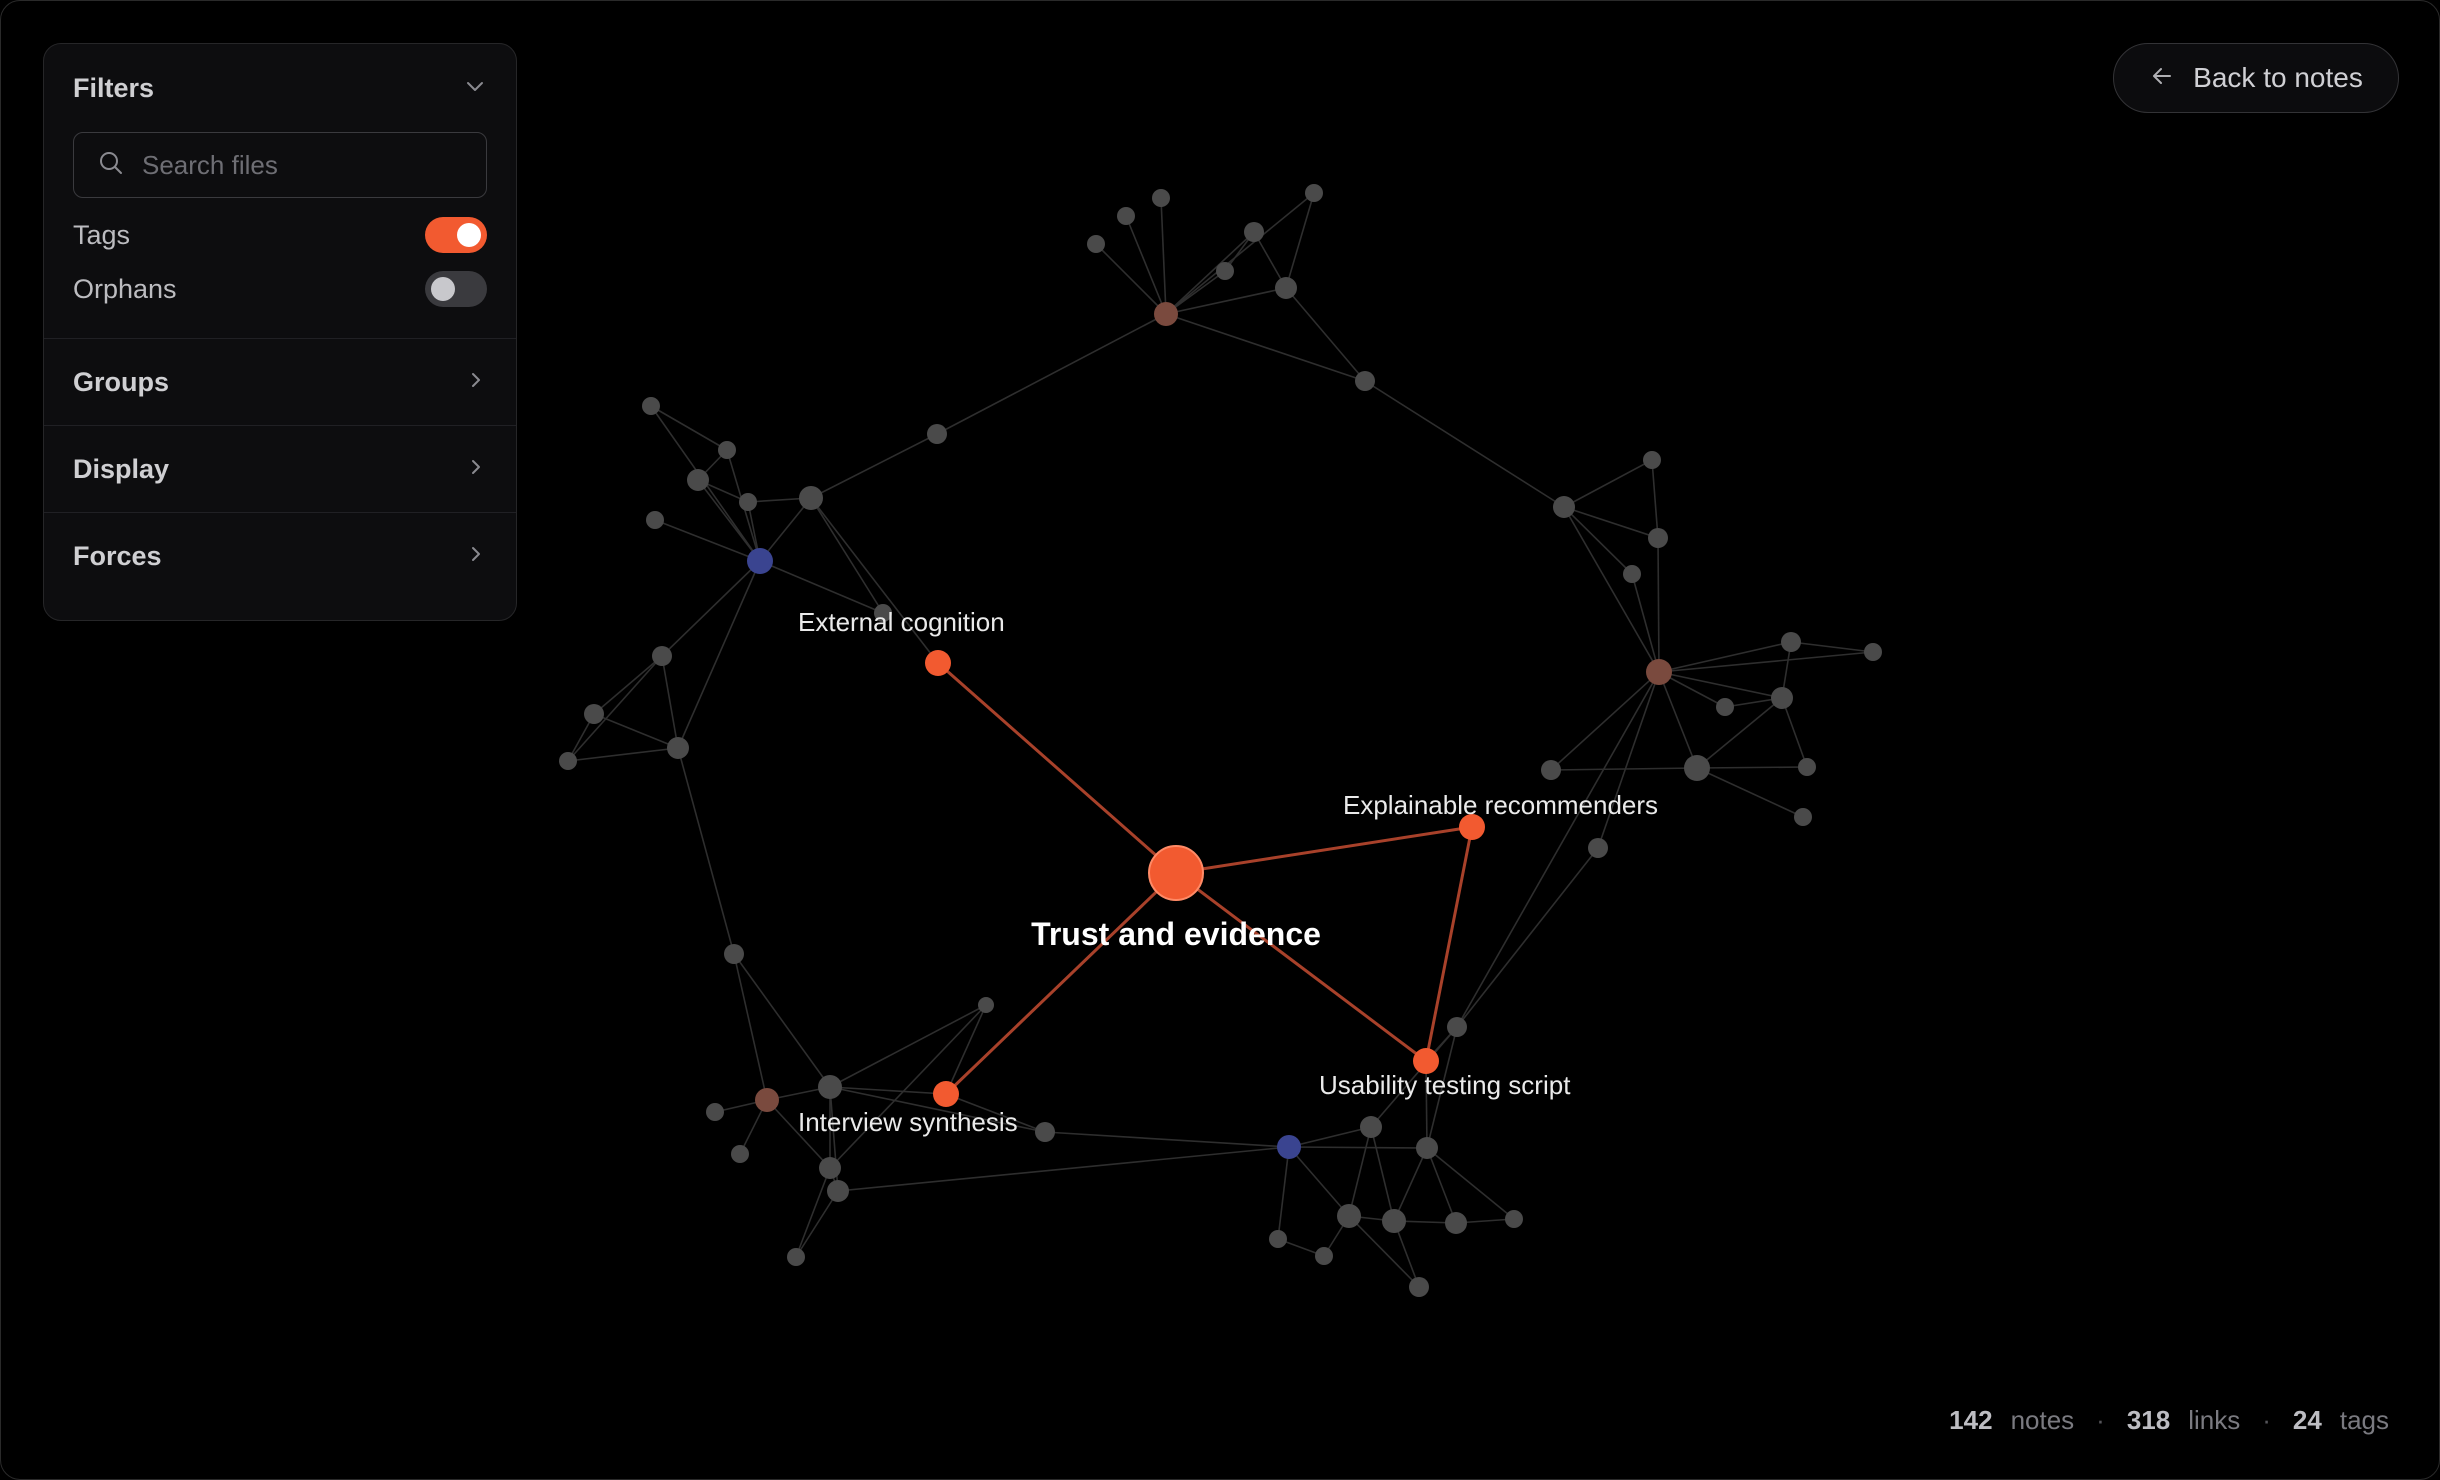 The width and height of the screenshot is (2440, 1480). Describe the element at coordinates (938, 663) in the screenshot. I see `graph-node-external-cognition` at that location.